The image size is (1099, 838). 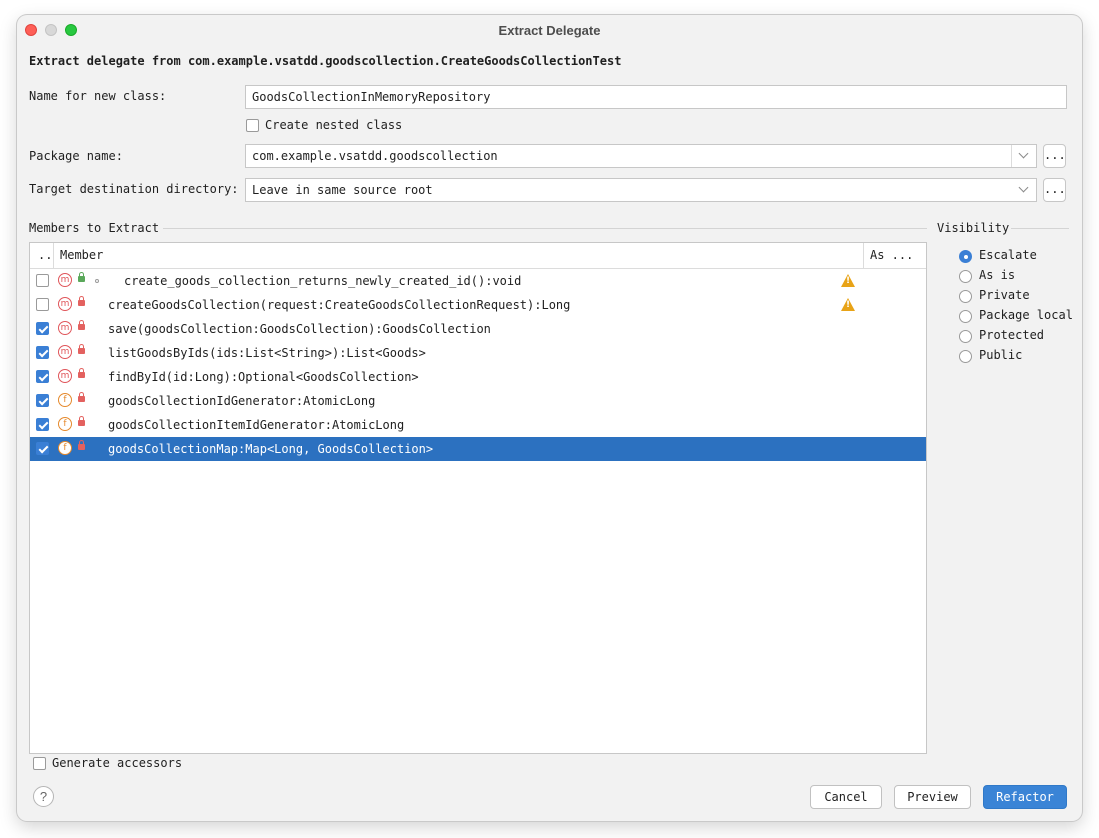 What do you see at coordinates (375, 156) in the screenshot?
I see `package-value: com.example.vsatdd.goodscollection` at bounding box center [375, 156].